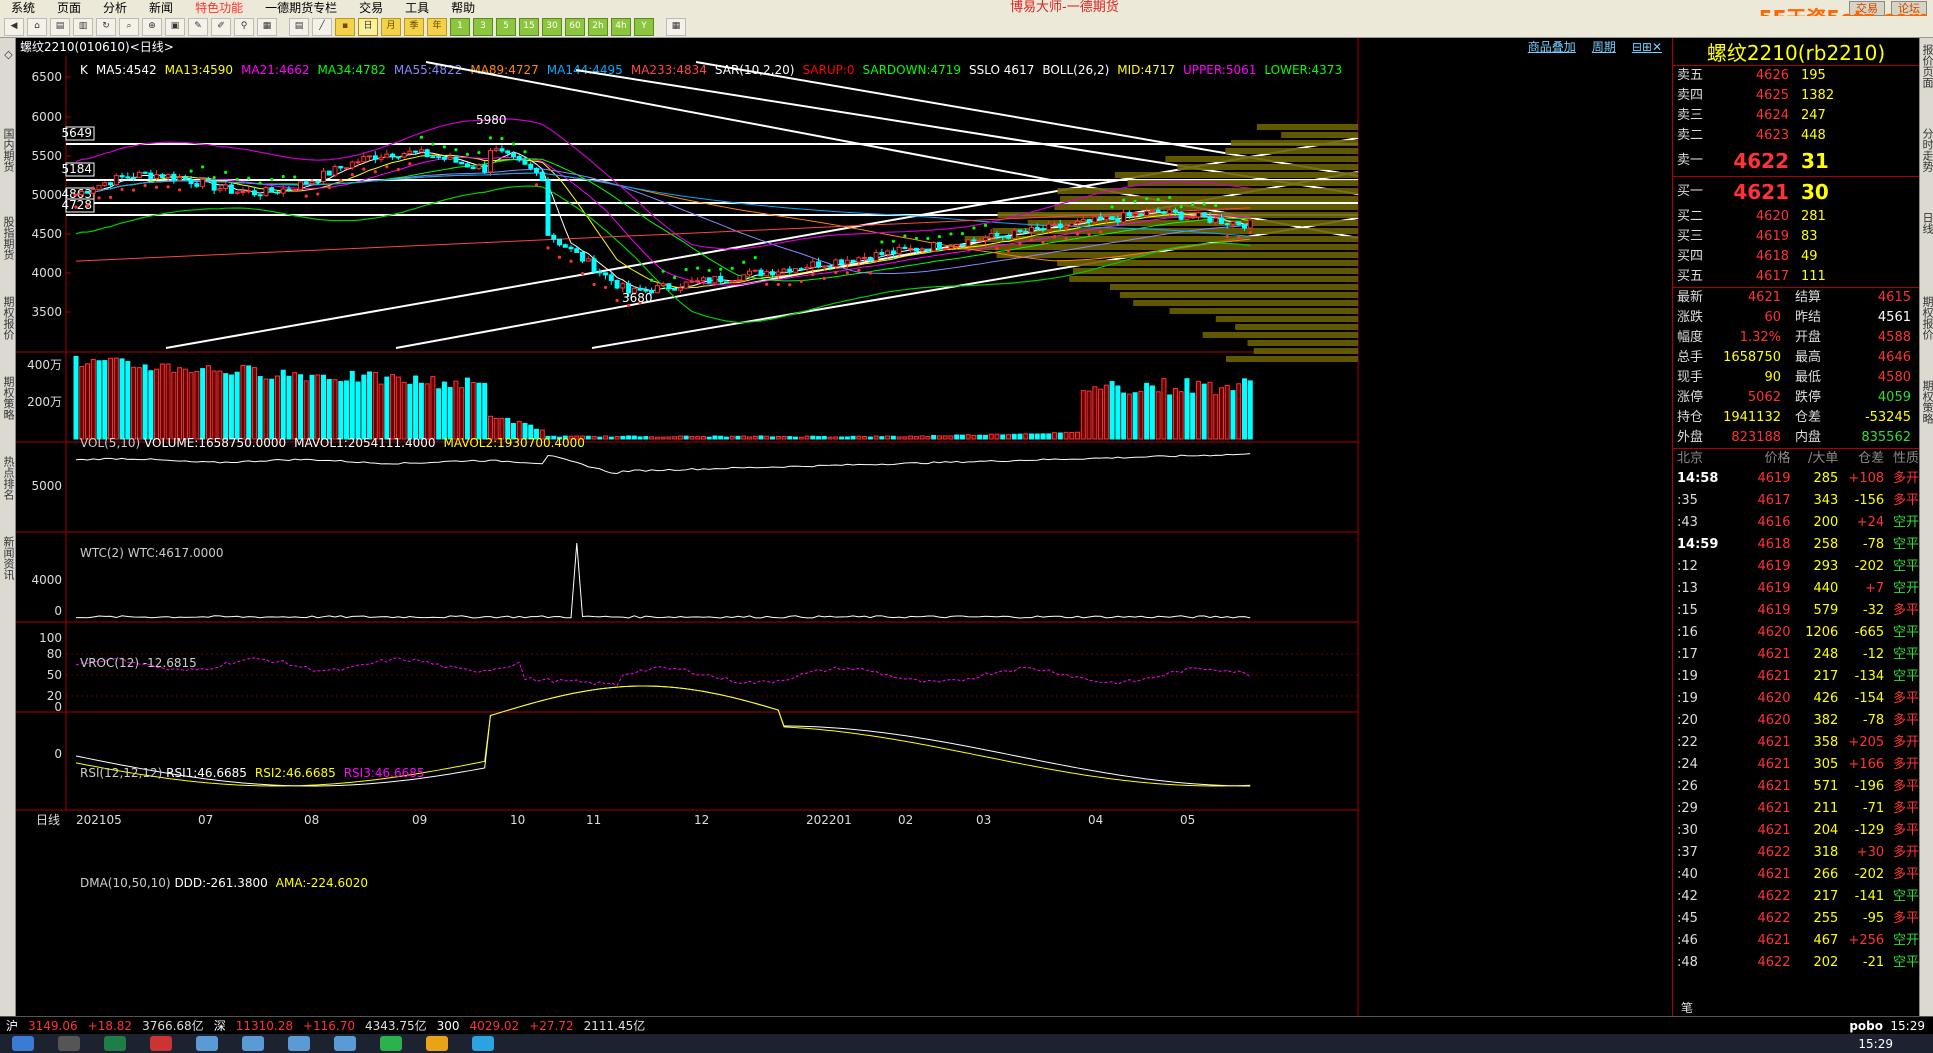  I want to click on right-tab-4: 期权策略, so click(1926, 402).